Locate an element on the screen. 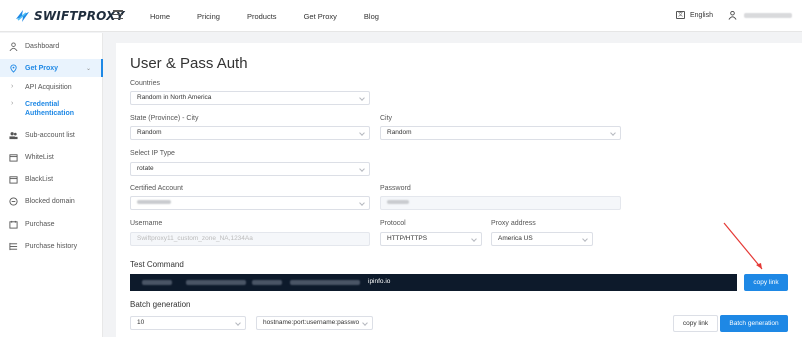 The height and width of the screenshot is (337, 802). blocked-icon is located at coordinates (13, 201).